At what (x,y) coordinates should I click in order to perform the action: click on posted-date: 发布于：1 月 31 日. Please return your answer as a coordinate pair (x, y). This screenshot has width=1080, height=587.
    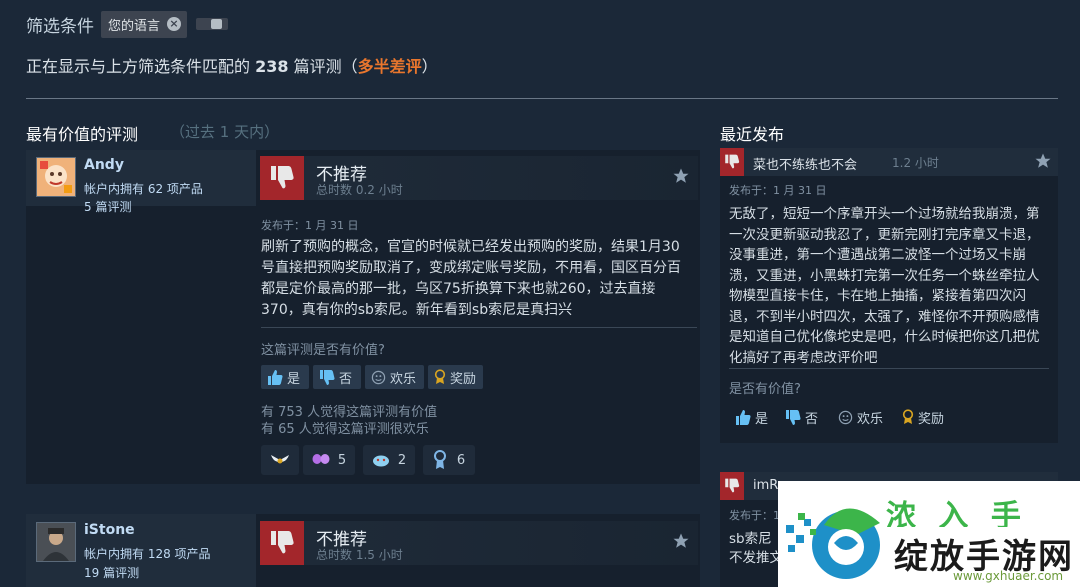
    Looking at the image, I should click on (310, 225).